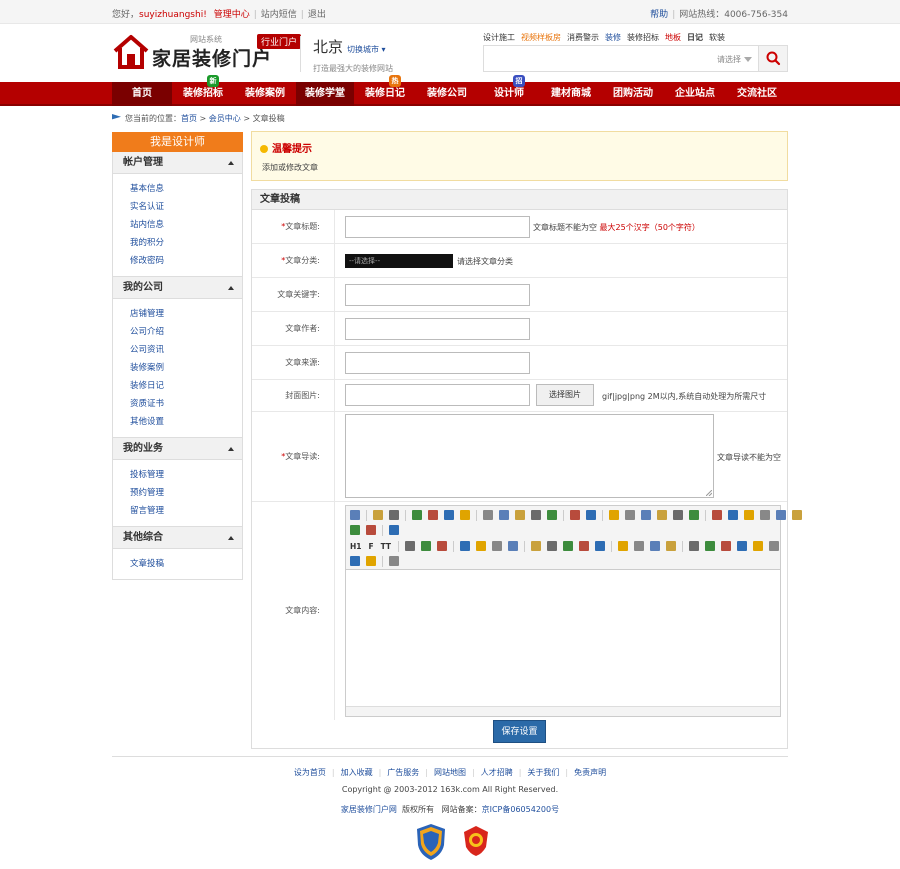  I want to click on sidebar-item: 公司资讯, so click(186, 350).